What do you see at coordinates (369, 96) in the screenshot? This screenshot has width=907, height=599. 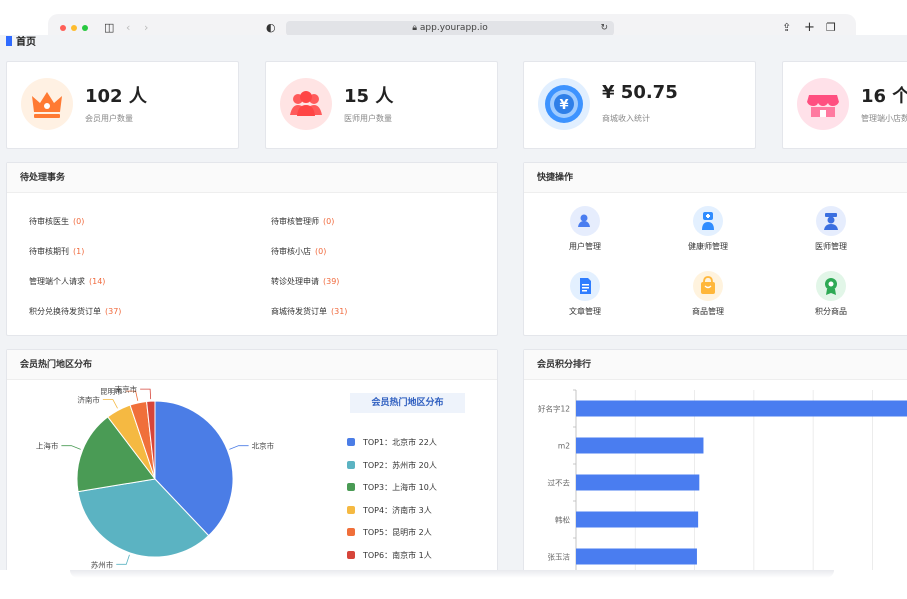 I see `stat-value: 15 人` at bounding box center [369, 96].